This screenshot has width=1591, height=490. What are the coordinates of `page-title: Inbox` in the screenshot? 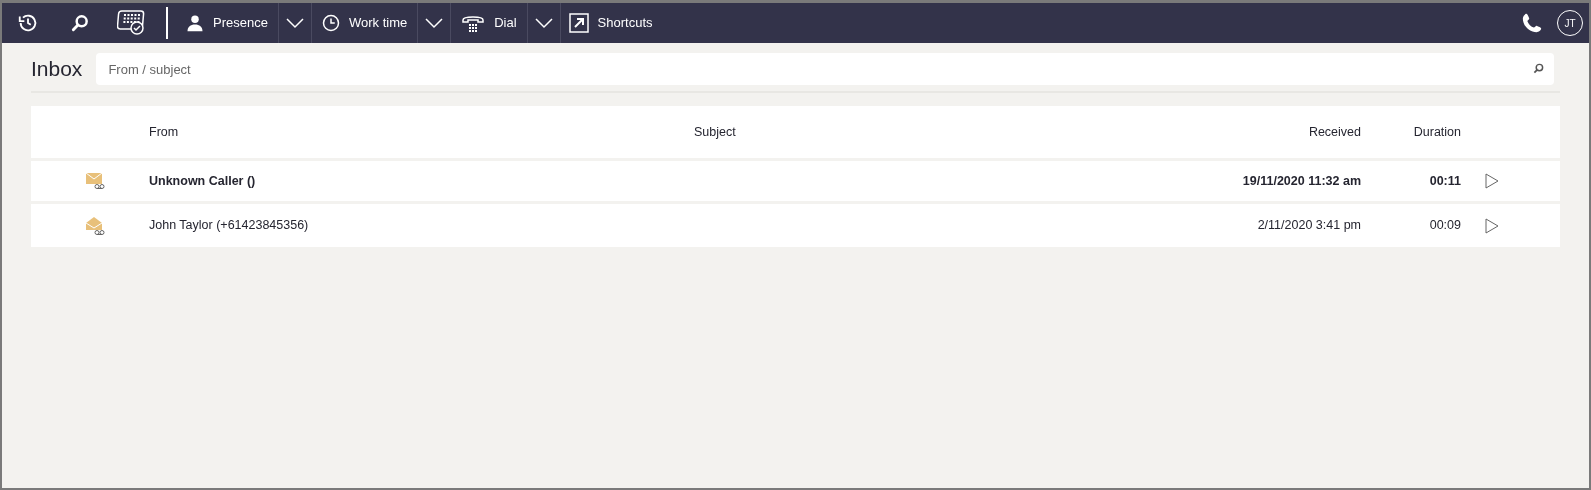 It's located at (57, 69).